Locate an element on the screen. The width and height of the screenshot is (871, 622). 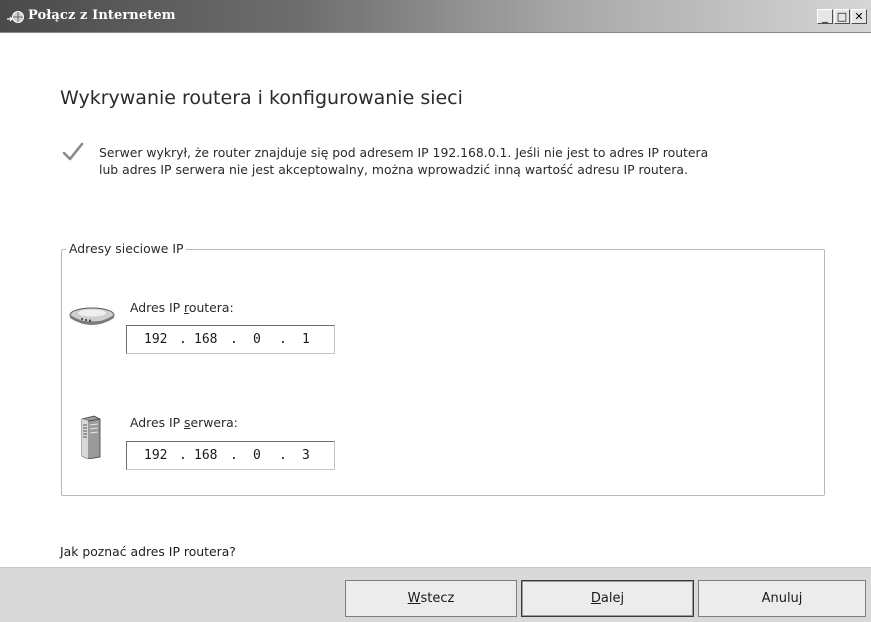
server-ip-octet-1: 192 is located at coordinates (156, 455).